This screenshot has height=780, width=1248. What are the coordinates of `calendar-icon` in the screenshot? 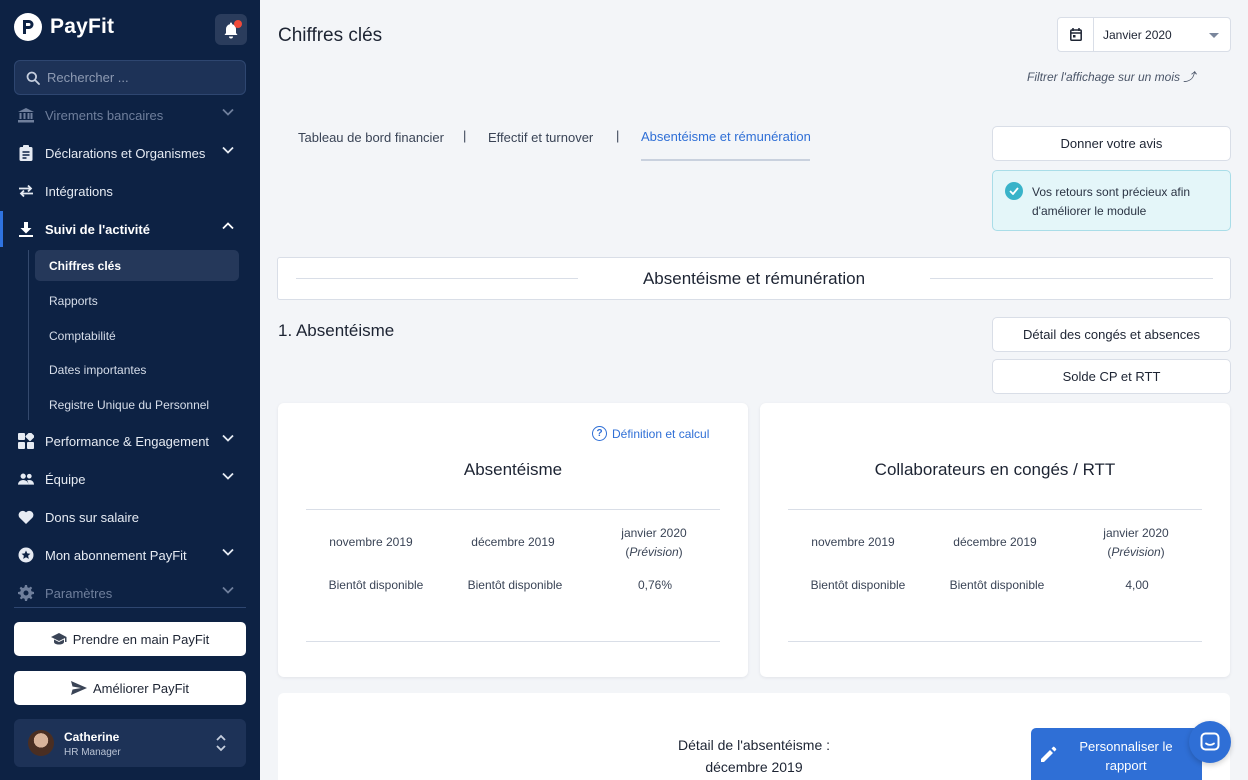 It's located at (1076, 34).